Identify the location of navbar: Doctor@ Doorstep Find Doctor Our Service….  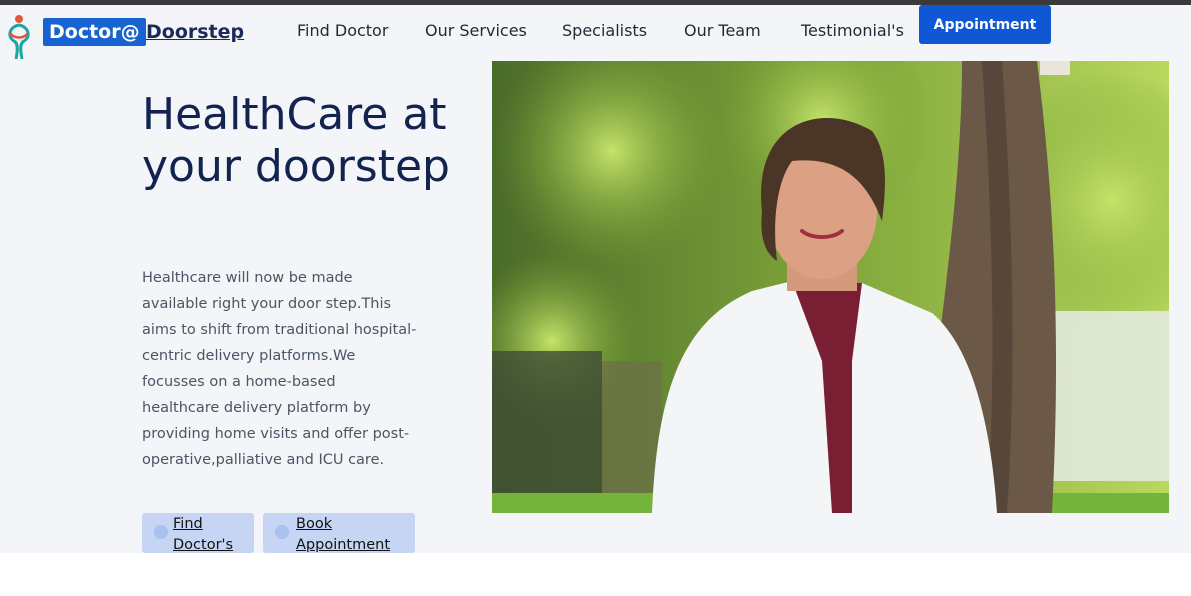
(595, 33).